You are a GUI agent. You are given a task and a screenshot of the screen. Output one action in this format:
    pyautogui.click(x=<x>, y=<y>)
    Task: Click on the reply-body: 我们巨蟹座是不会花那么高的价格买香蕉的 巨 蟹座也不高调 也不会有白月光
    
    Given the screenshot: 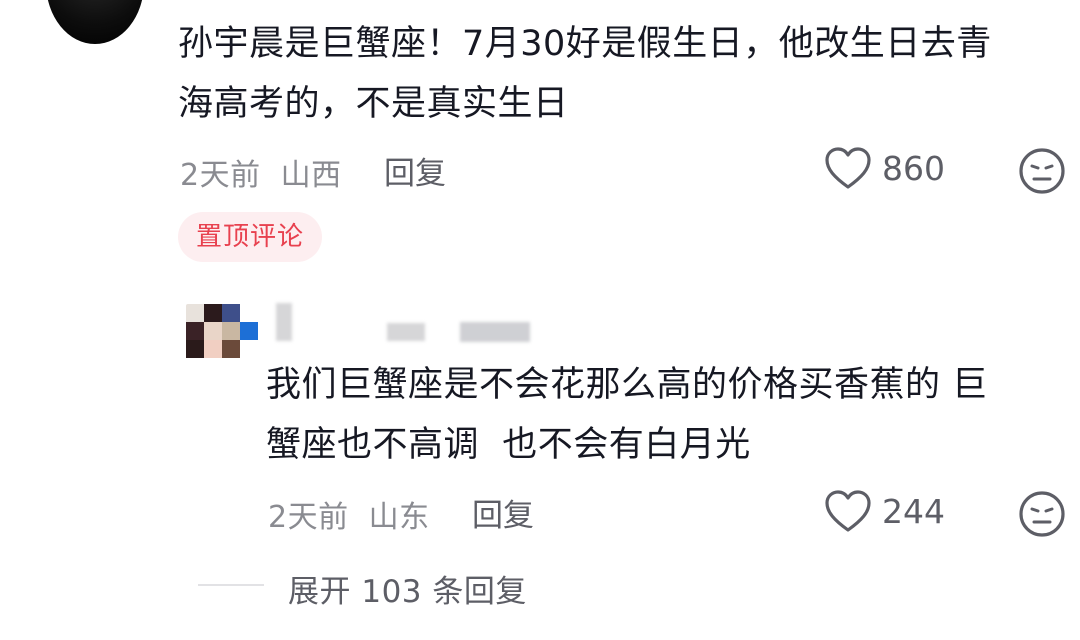 What is the action you would take?
    pyautogui.click(x=627, y=415)
    